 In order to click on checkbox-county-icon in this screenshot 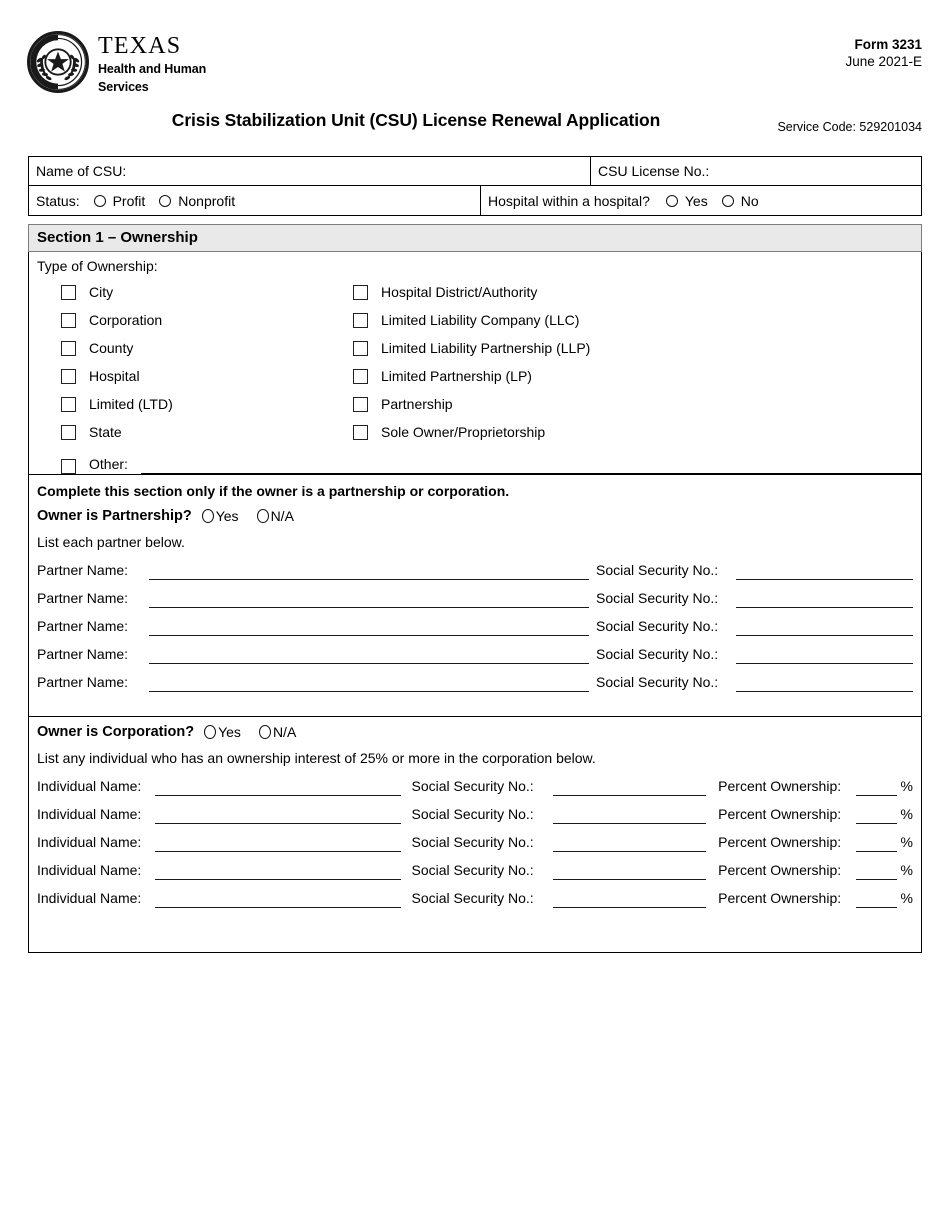, I will do `click(68, 348)`.